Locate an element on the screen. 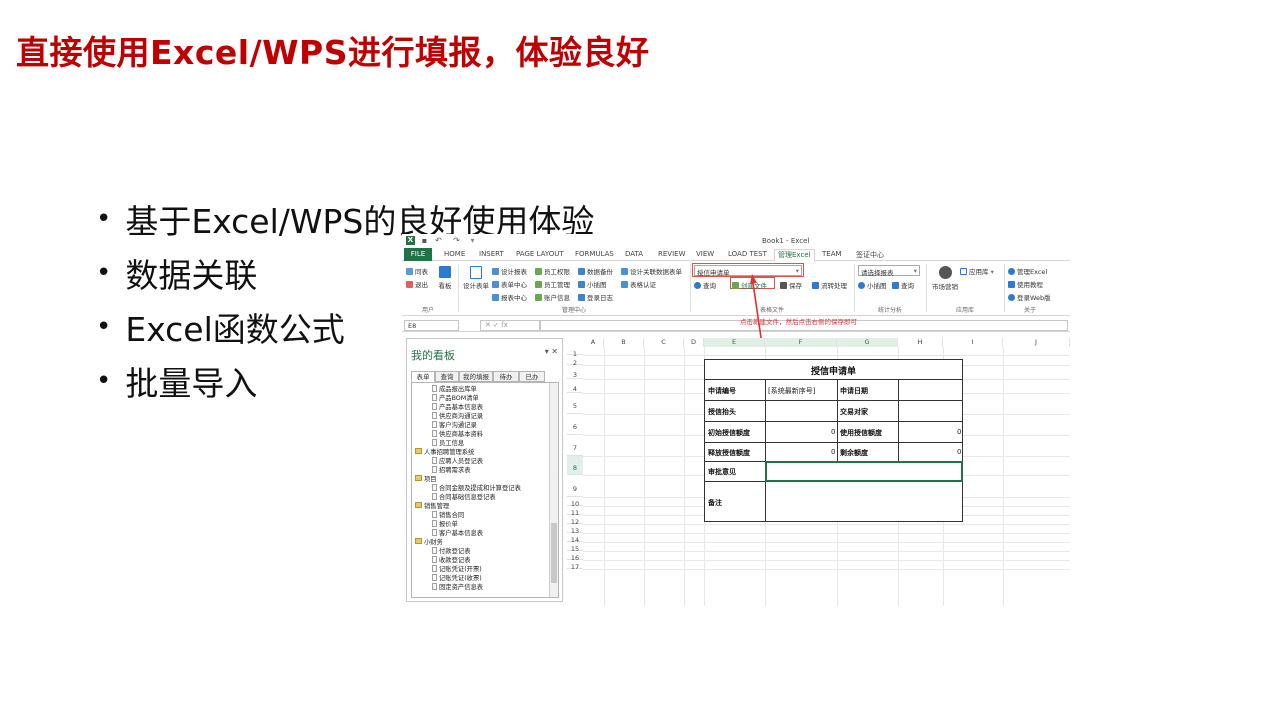 The width and height of the screenshot is (1280, 720). row-header: 8 is located at coordinates (575, 465).